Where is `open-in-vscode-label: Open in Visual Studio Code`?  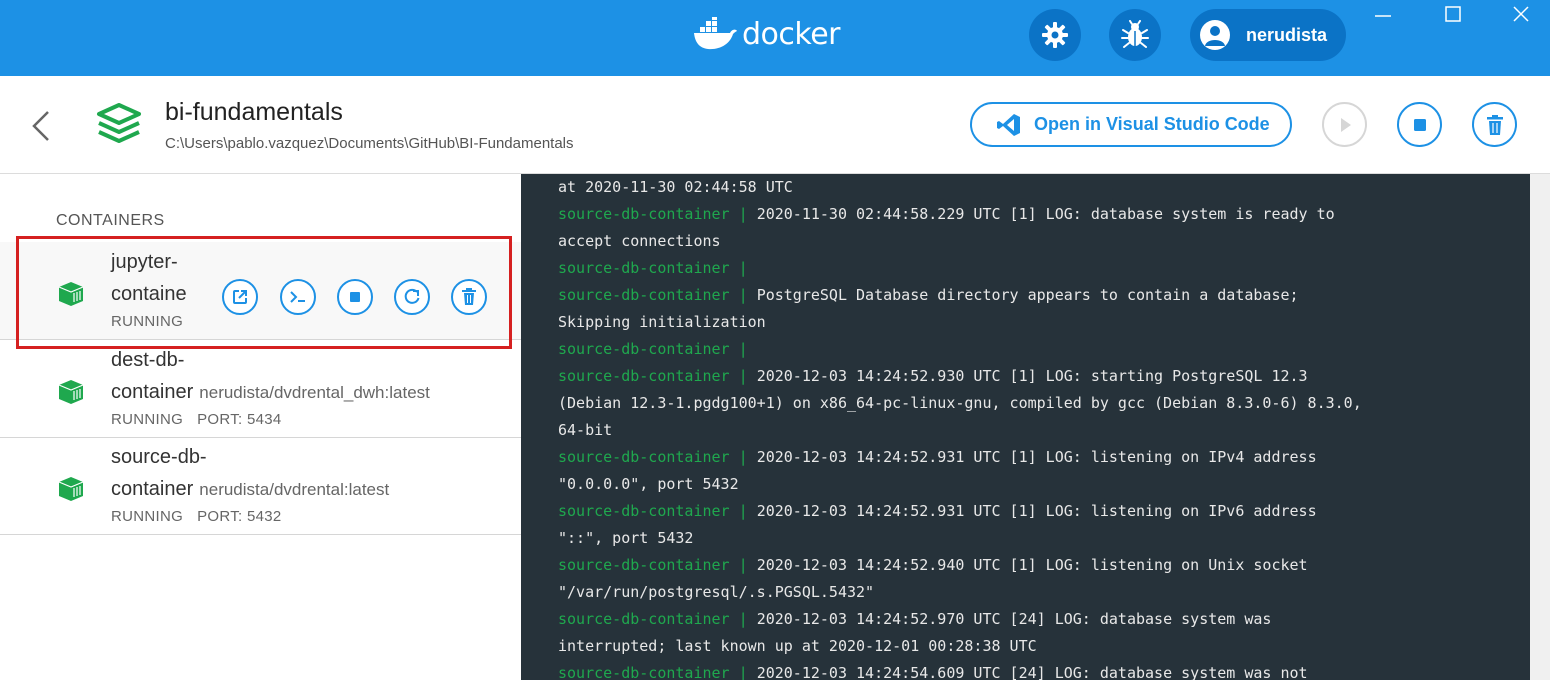 open-in-vscode-label: Open in Visual Studio Code is located at coordinates (1152, 124).